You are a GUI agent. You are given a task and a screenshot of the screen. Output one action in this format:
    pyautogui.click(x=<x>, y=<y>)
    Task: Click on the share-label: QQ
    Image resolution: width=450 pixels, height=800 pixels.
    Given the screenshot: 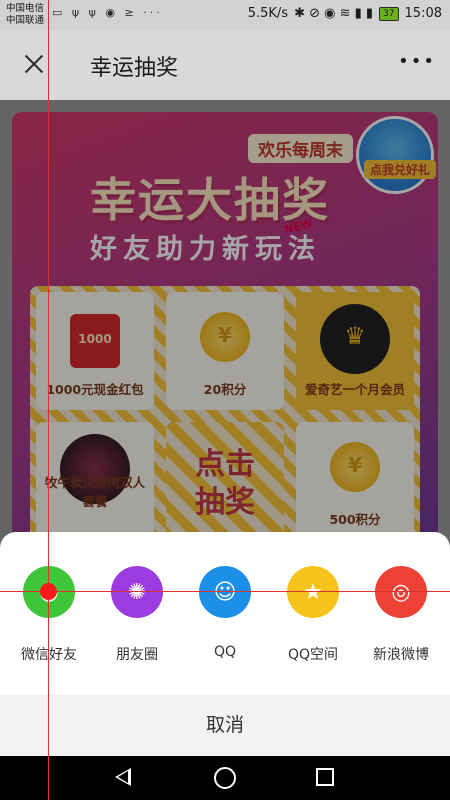 What is the action you would take?
    pyautogui.click(x=225, y=652)
    